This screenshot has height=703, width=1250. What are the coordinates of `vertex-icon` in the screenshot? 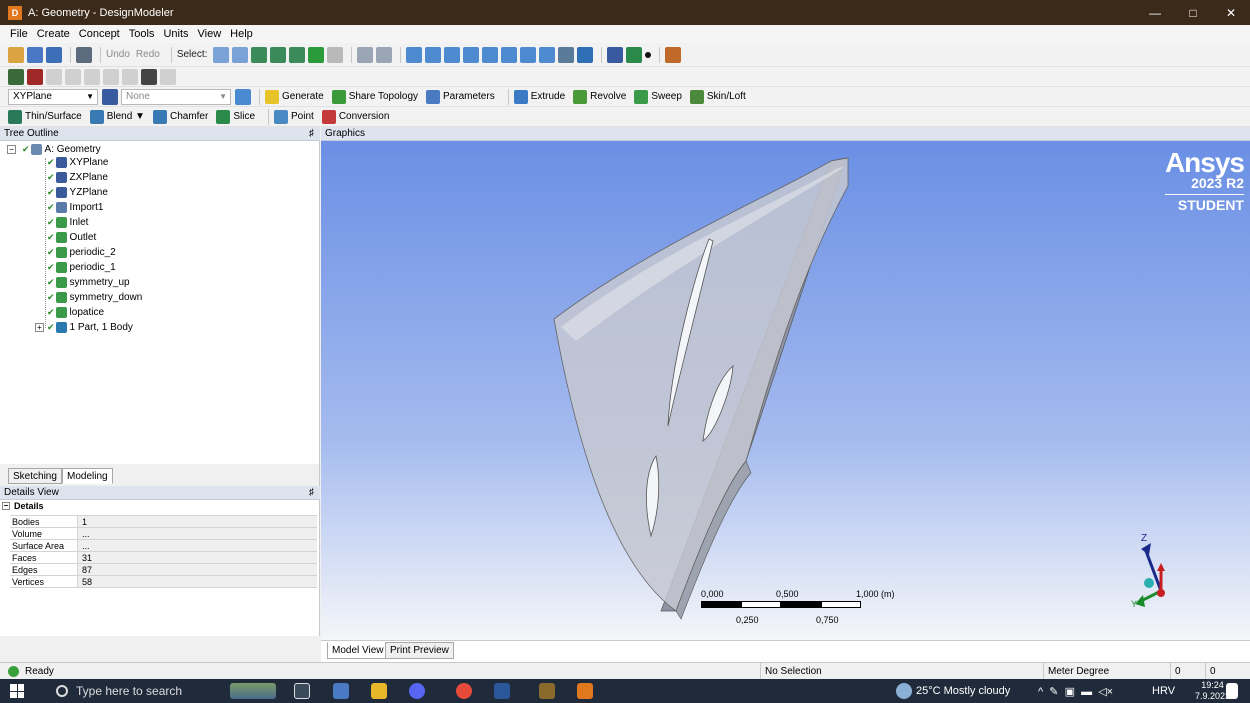 It's located at (92, 76).